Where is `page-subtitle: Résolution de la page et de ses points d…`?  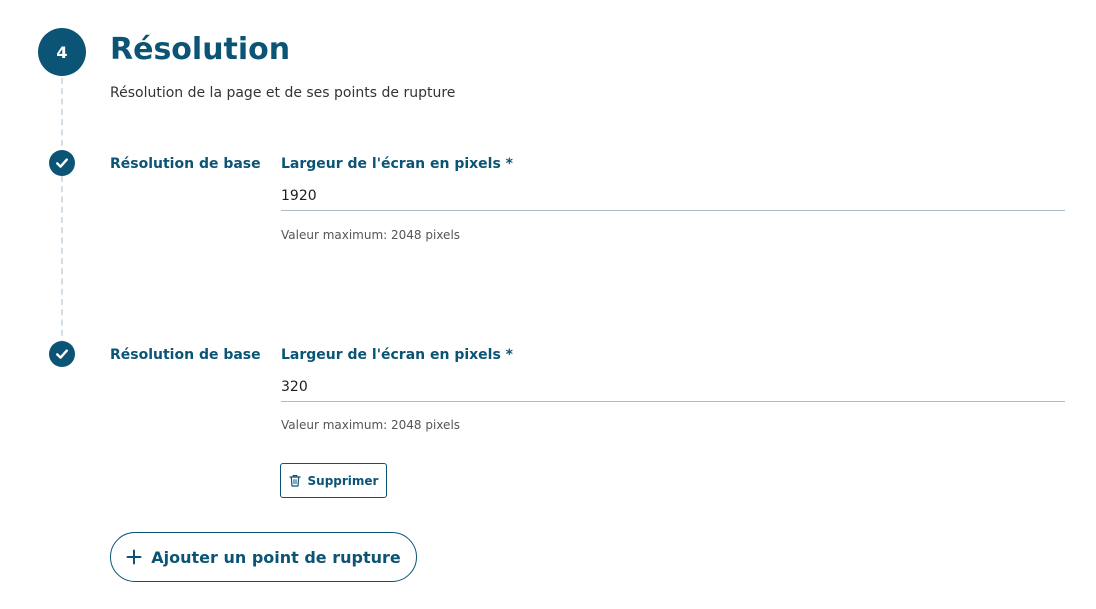 page-subtitle: Résolution de la page et de ses points d… is located at coordinates (283, 93).